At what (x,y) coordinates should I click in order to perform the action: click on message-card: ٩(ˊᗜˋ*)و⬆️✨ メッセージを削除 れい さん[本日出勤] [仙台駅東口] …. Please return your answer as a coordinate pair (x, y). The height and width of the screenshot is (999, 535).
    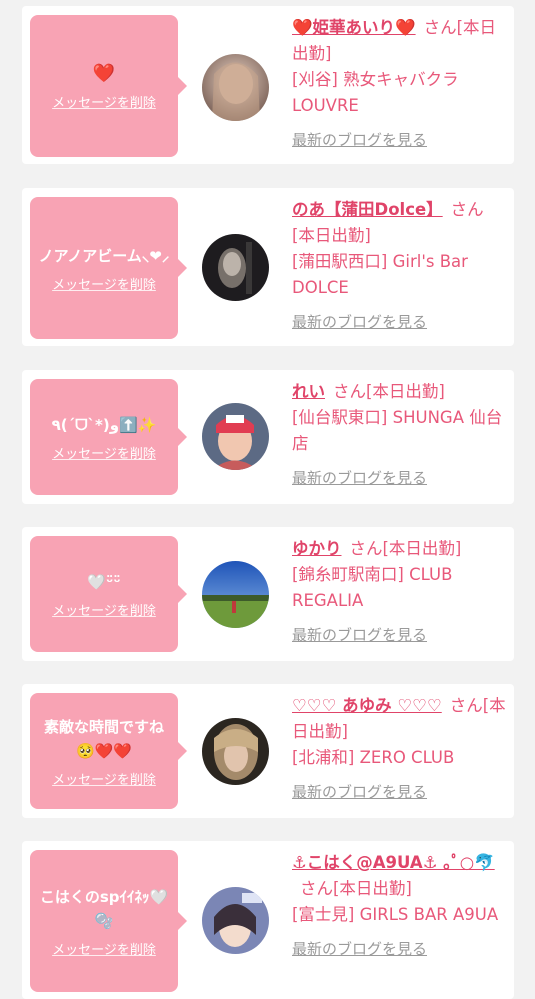
    Looking at the image, I should click on (268, 437).